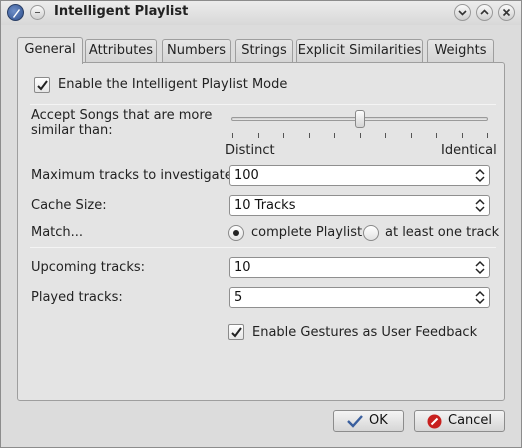 The width and height of the screenshot is (522, 448). Describe the element at coordinates (77, 297) in the screenshot. I see `played-tracks-label: Played tracks:` at that location.